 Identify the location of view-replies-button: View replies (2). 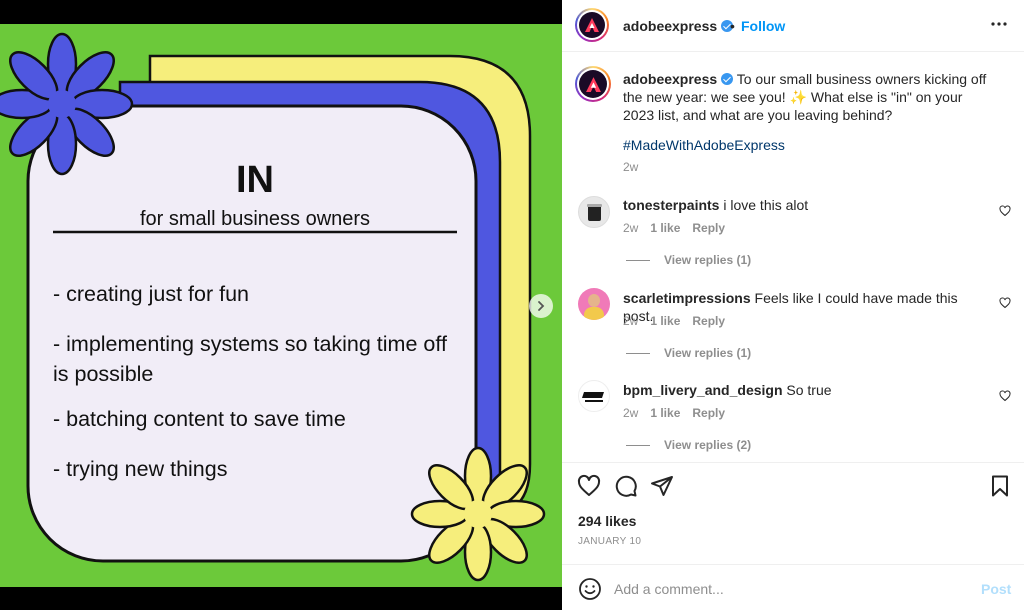
(688, 445).